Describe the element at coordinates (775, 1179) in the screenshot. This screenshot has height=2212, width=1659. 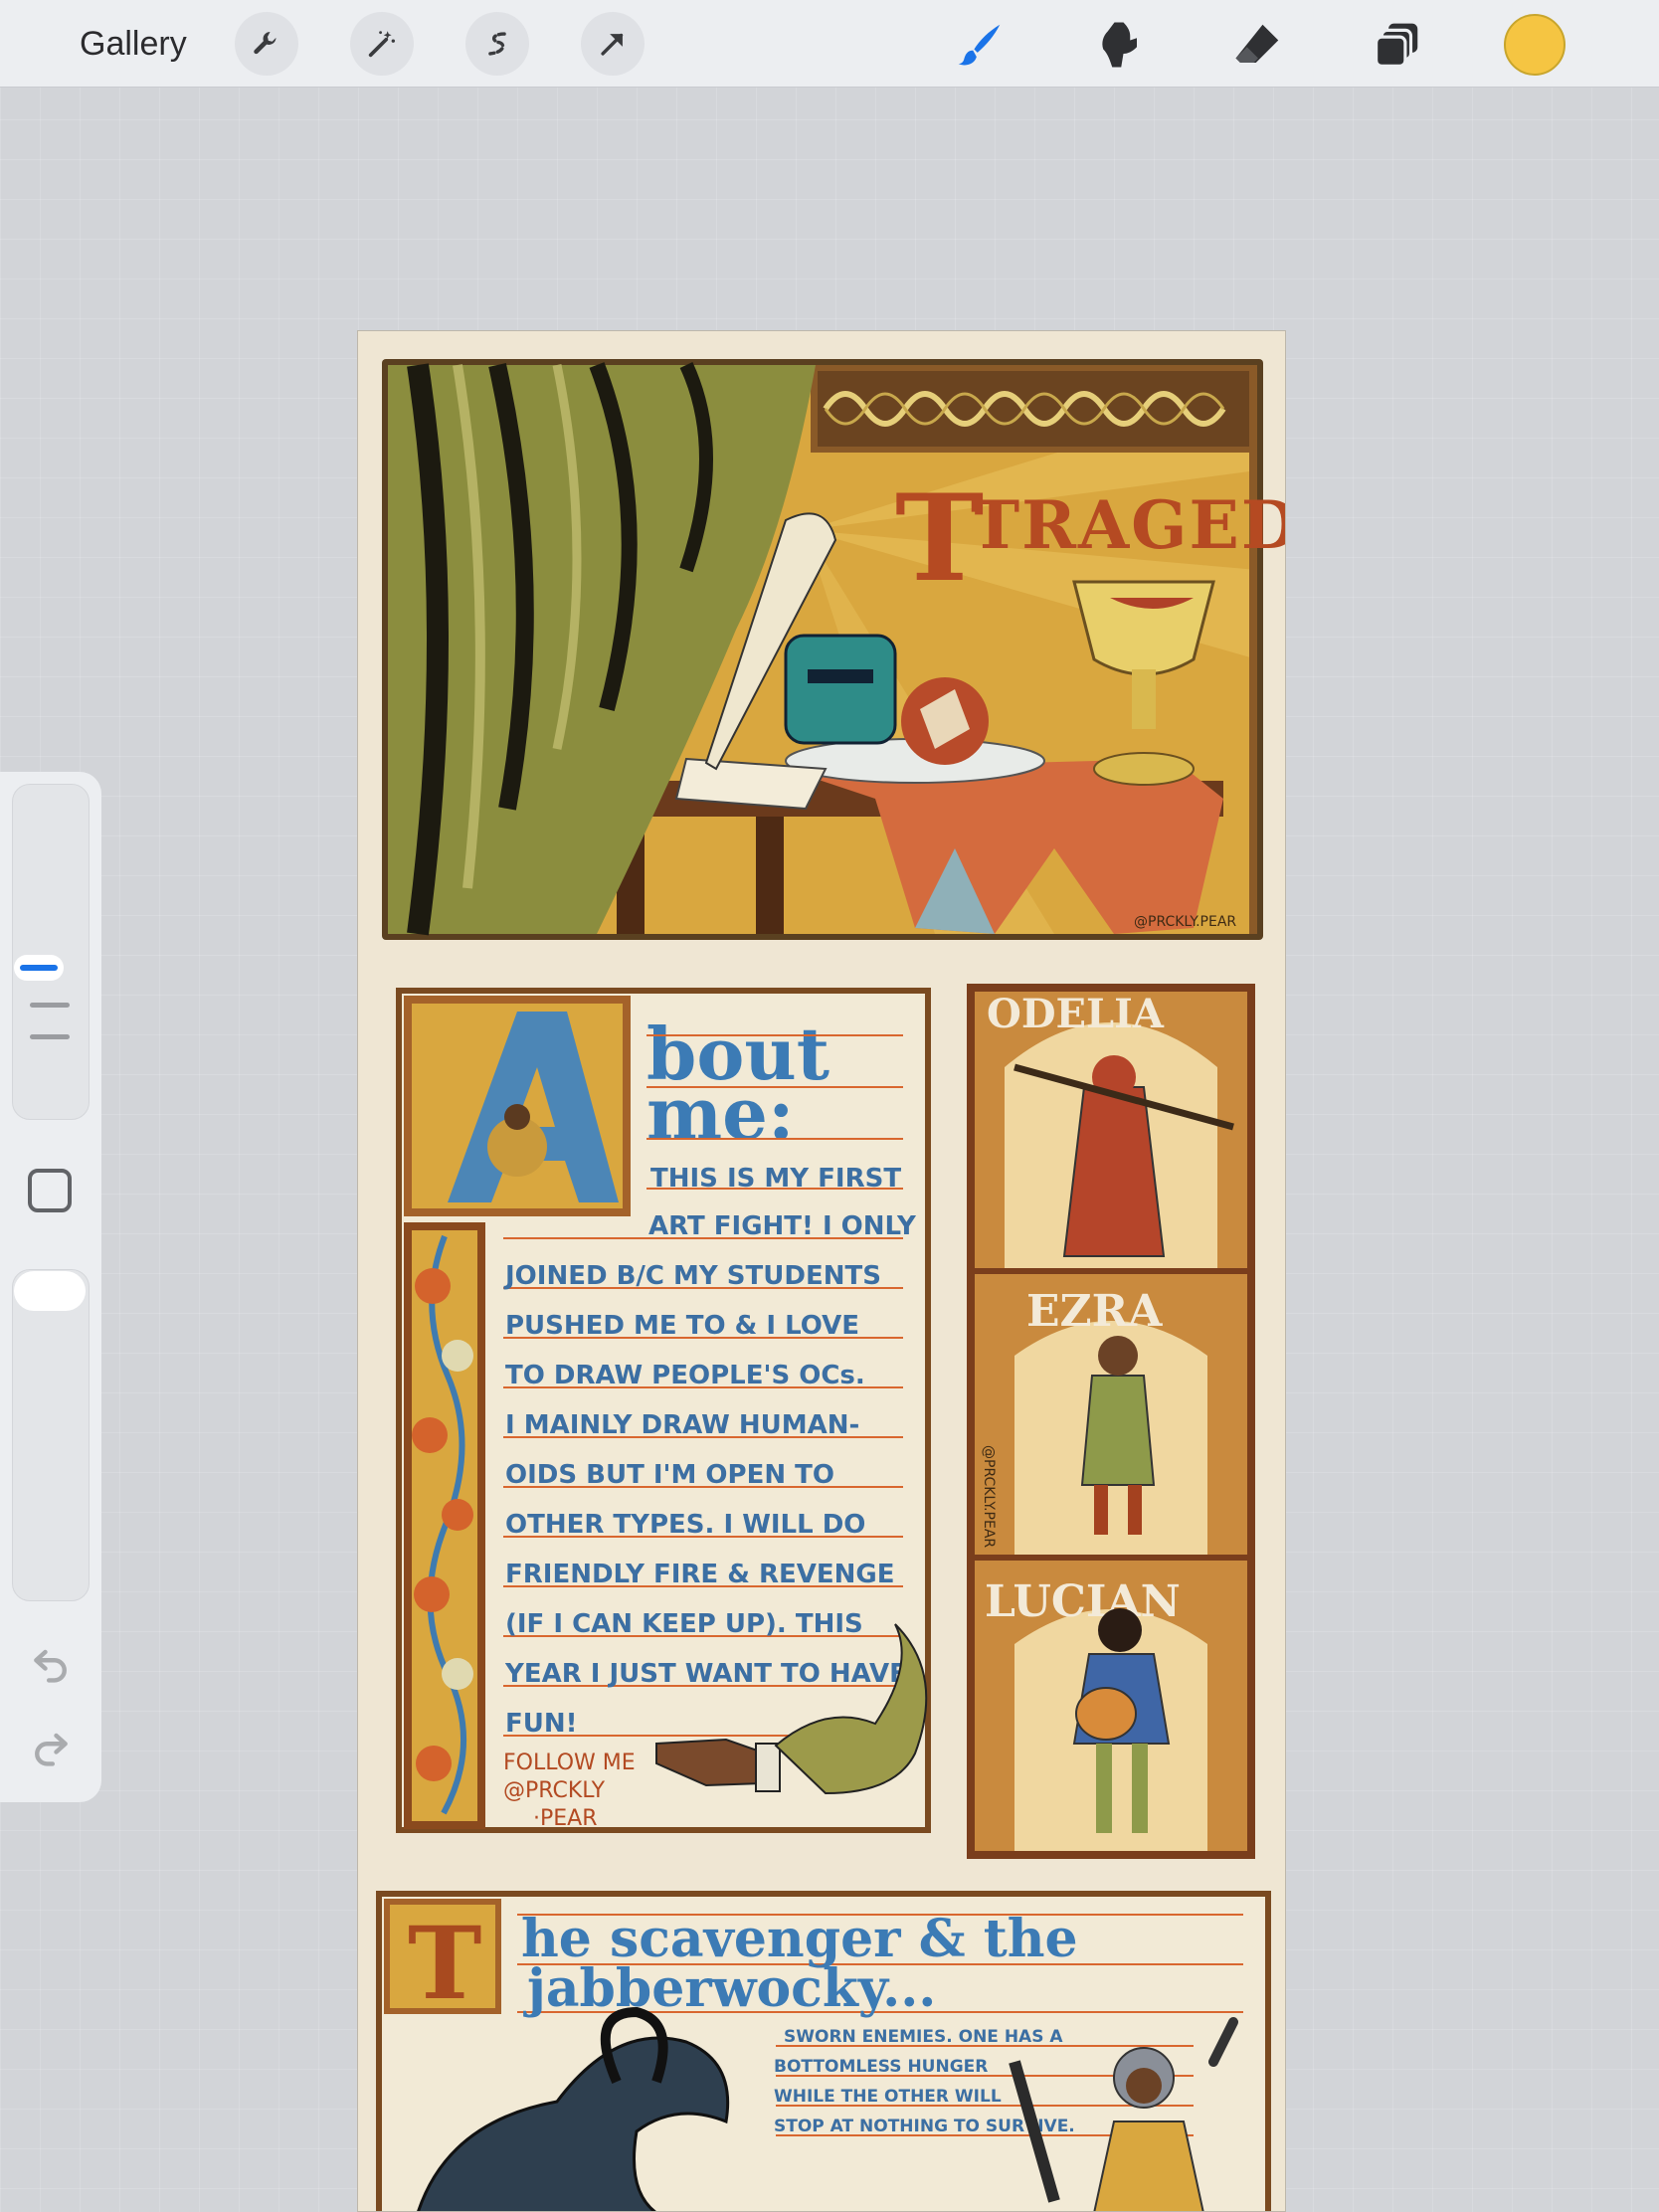
I see `about-text-line: THIS IS MY FIRST` at that location.